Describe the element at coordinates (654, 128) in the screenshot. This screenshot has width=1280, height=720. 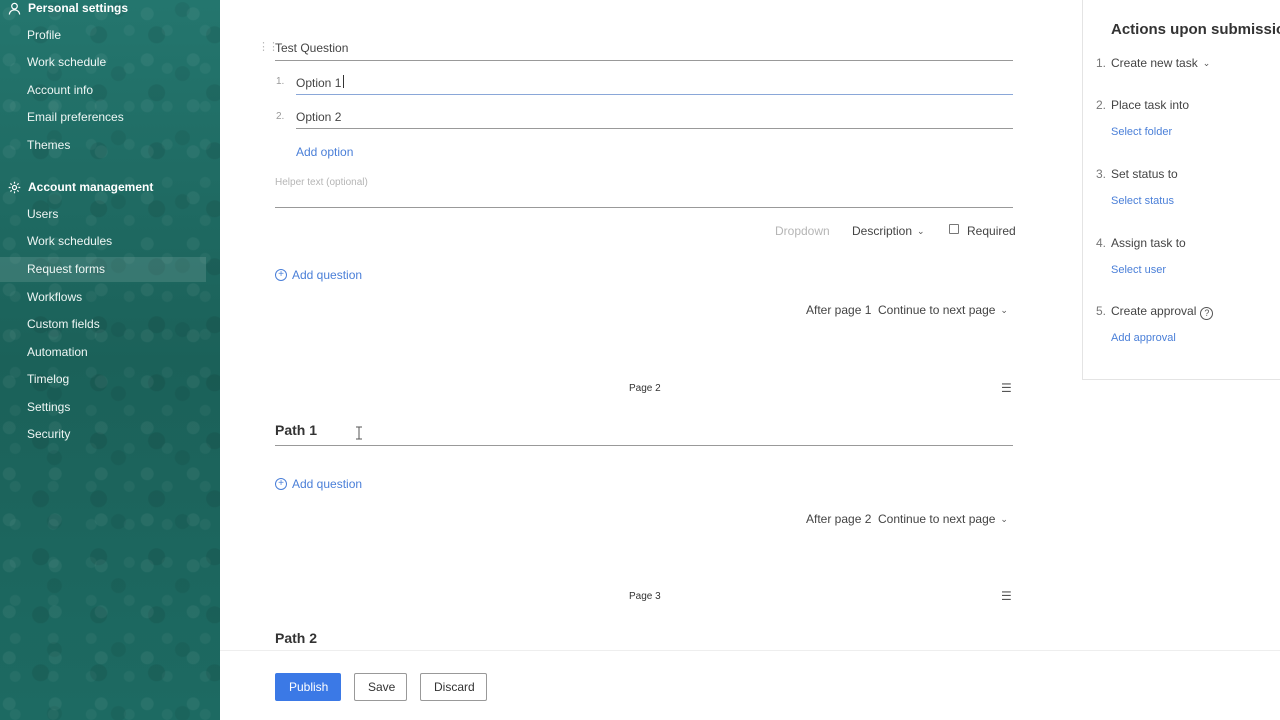
I see `option-2-underline` at that location.